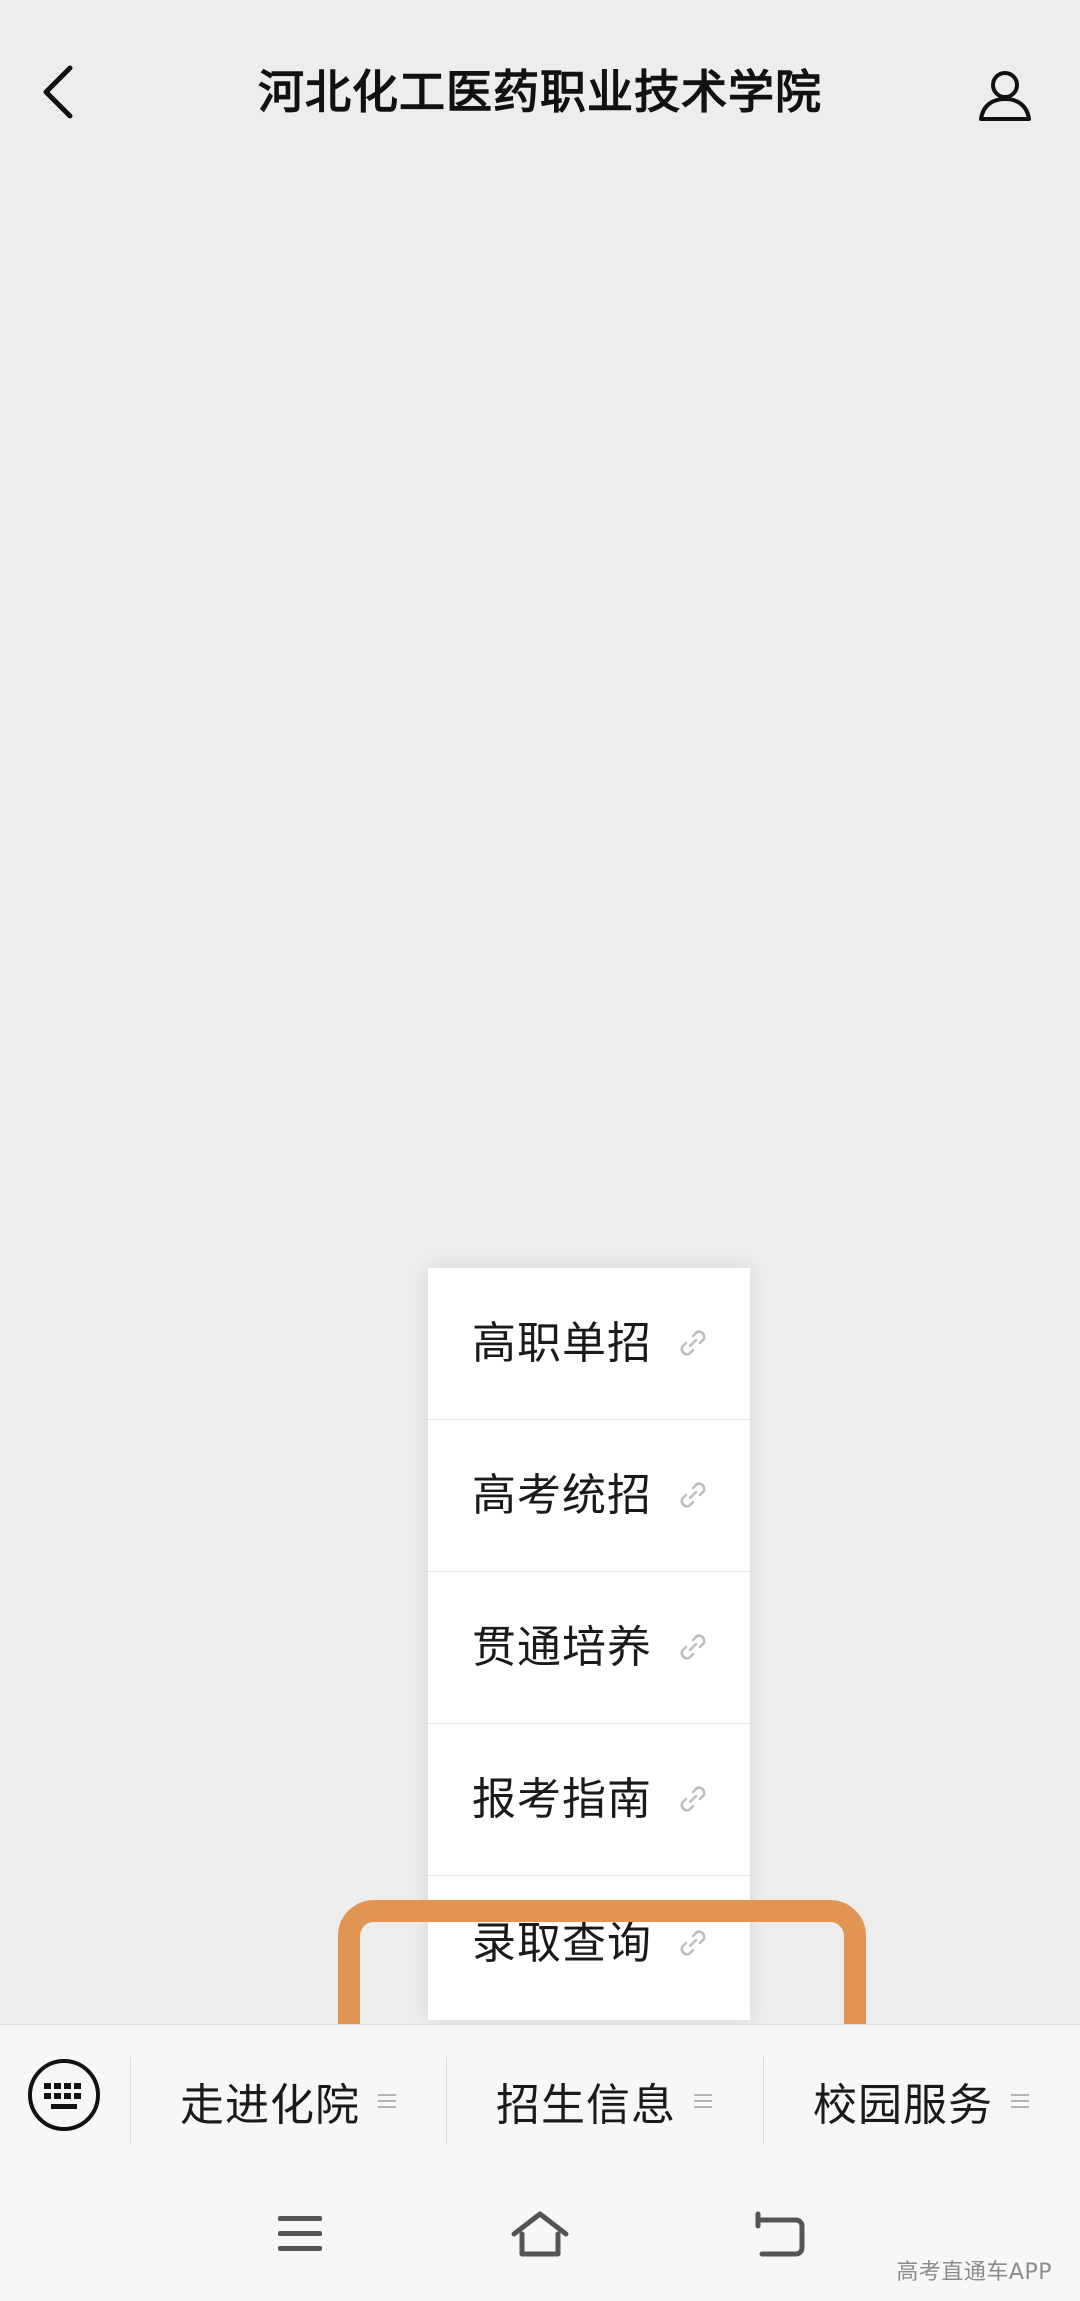 This screenshot has height=2301, width=1080. What do you see at coordinates (540, 92) in the screenshot?
I see `page-title: 河北化工医药职业技术学院` at bounding box center [540, 92].